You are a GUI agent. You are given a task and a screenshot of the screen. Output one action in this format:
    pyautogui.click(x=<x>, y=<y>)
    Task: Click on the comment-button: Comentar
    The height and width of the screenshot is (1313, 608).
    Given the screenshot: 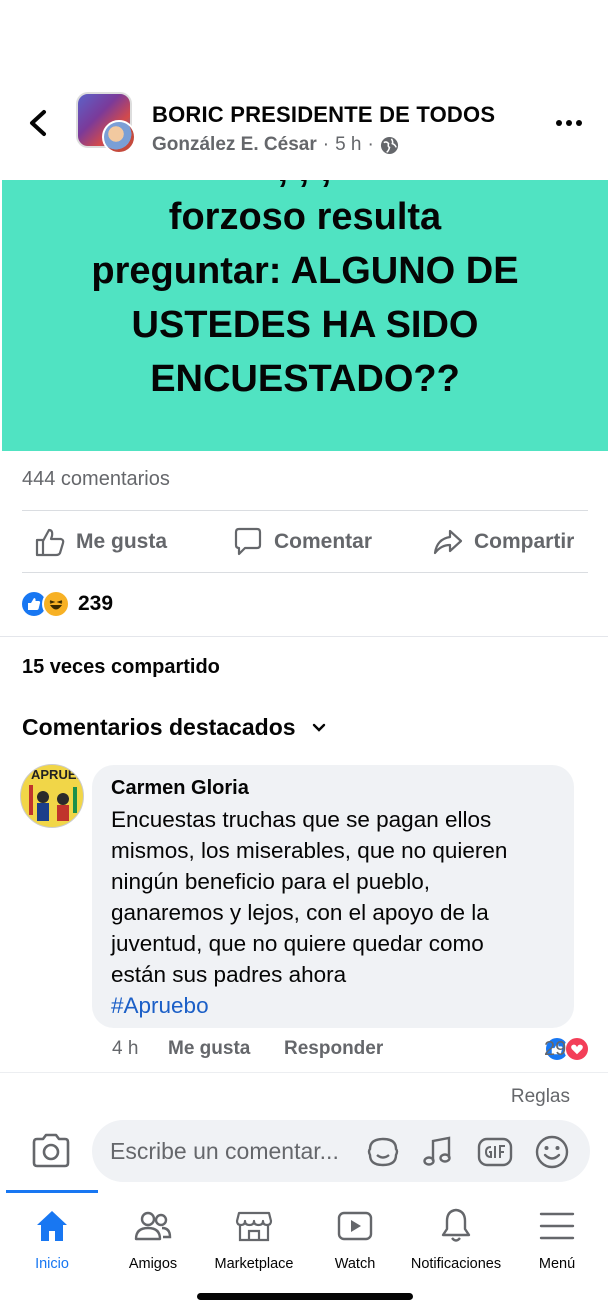 What is the action you would take?
    pyautogui.click(x=302, y=542)
    